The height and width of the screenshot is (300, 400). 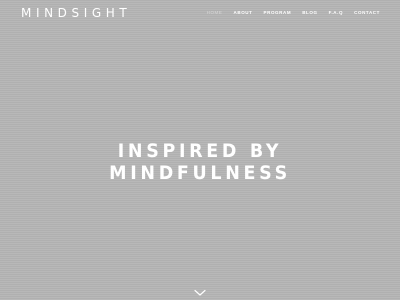 What do you see at coordinates (293, 12) in the screenshot?
I see `main-nav: HOME ABOUT PROGRAM BLOG F.A.Q CONTACT` at bounding box center [293, 12].